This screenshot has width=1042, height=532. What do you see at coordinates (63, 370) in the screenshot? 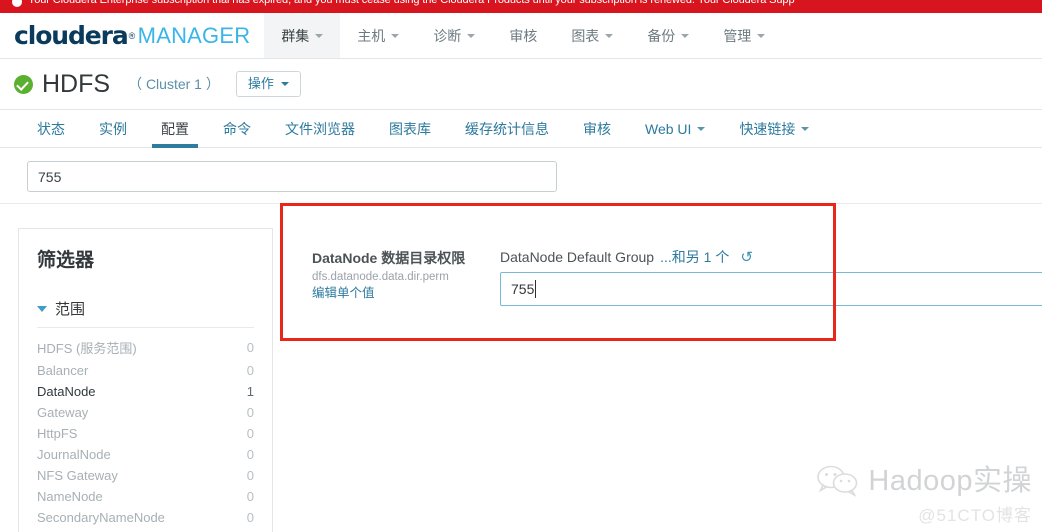
I see `filter-item-label: Balancer` at bounding box center [63, 370].